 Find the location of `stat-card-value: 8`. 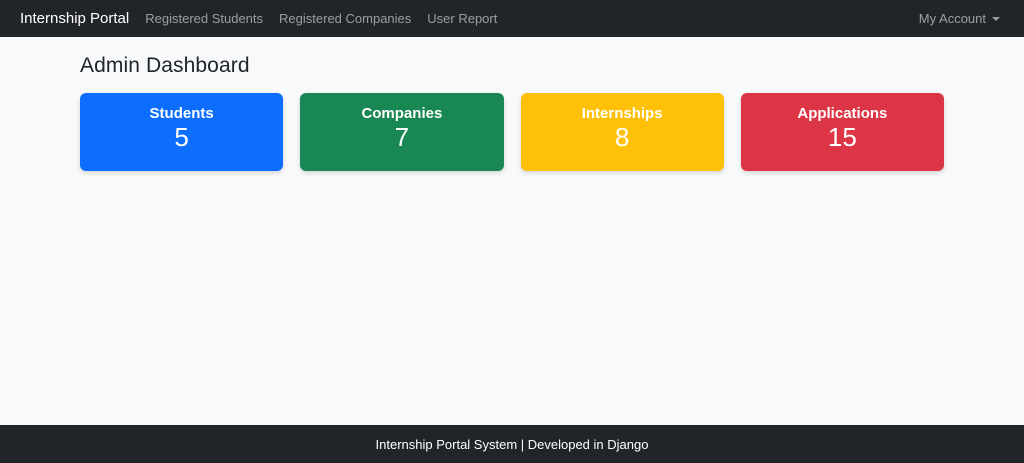

stat-card-value: 8 is located at coordinates (622, 137).